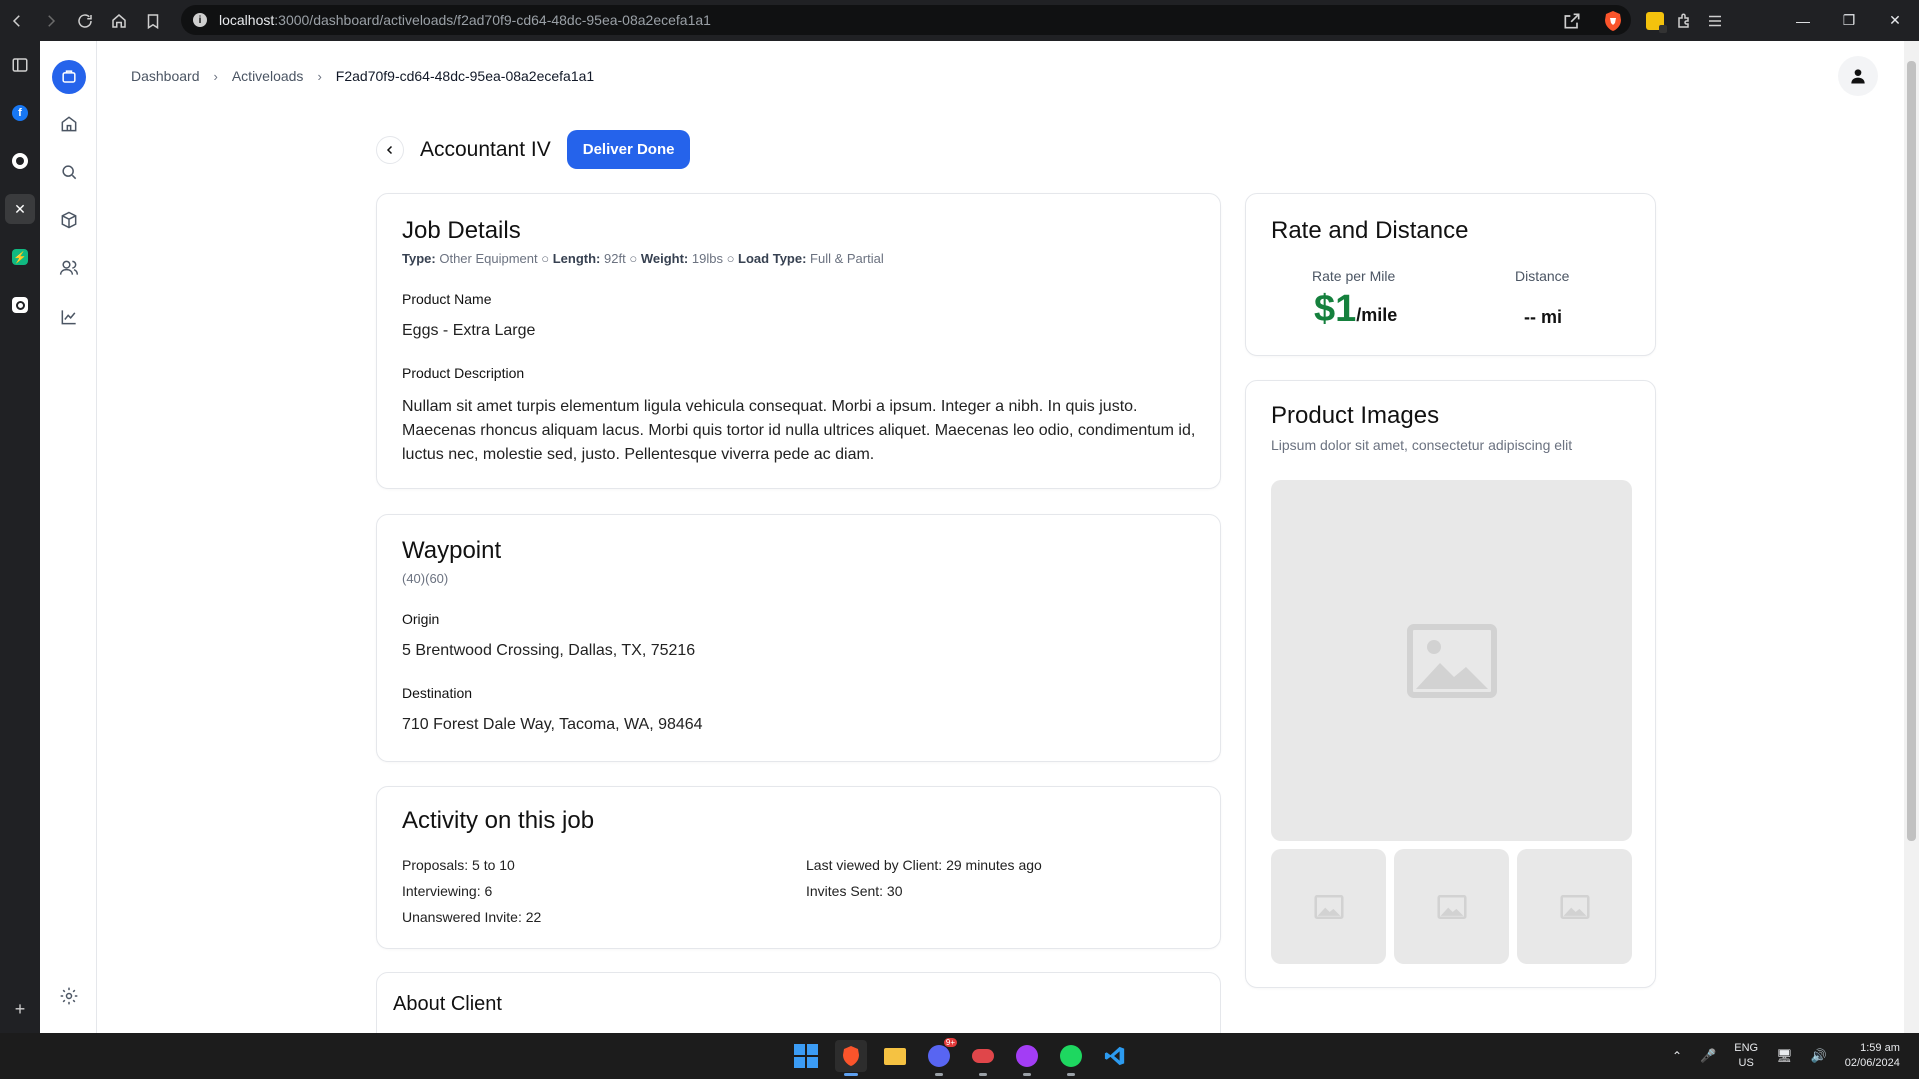 Image resolution: width=1919 pixels, height=1079 pixels. What do you see at coordinates (119, 20) in the screenshot?
I see `home-nav-icon` at bounding box center [119, 20].